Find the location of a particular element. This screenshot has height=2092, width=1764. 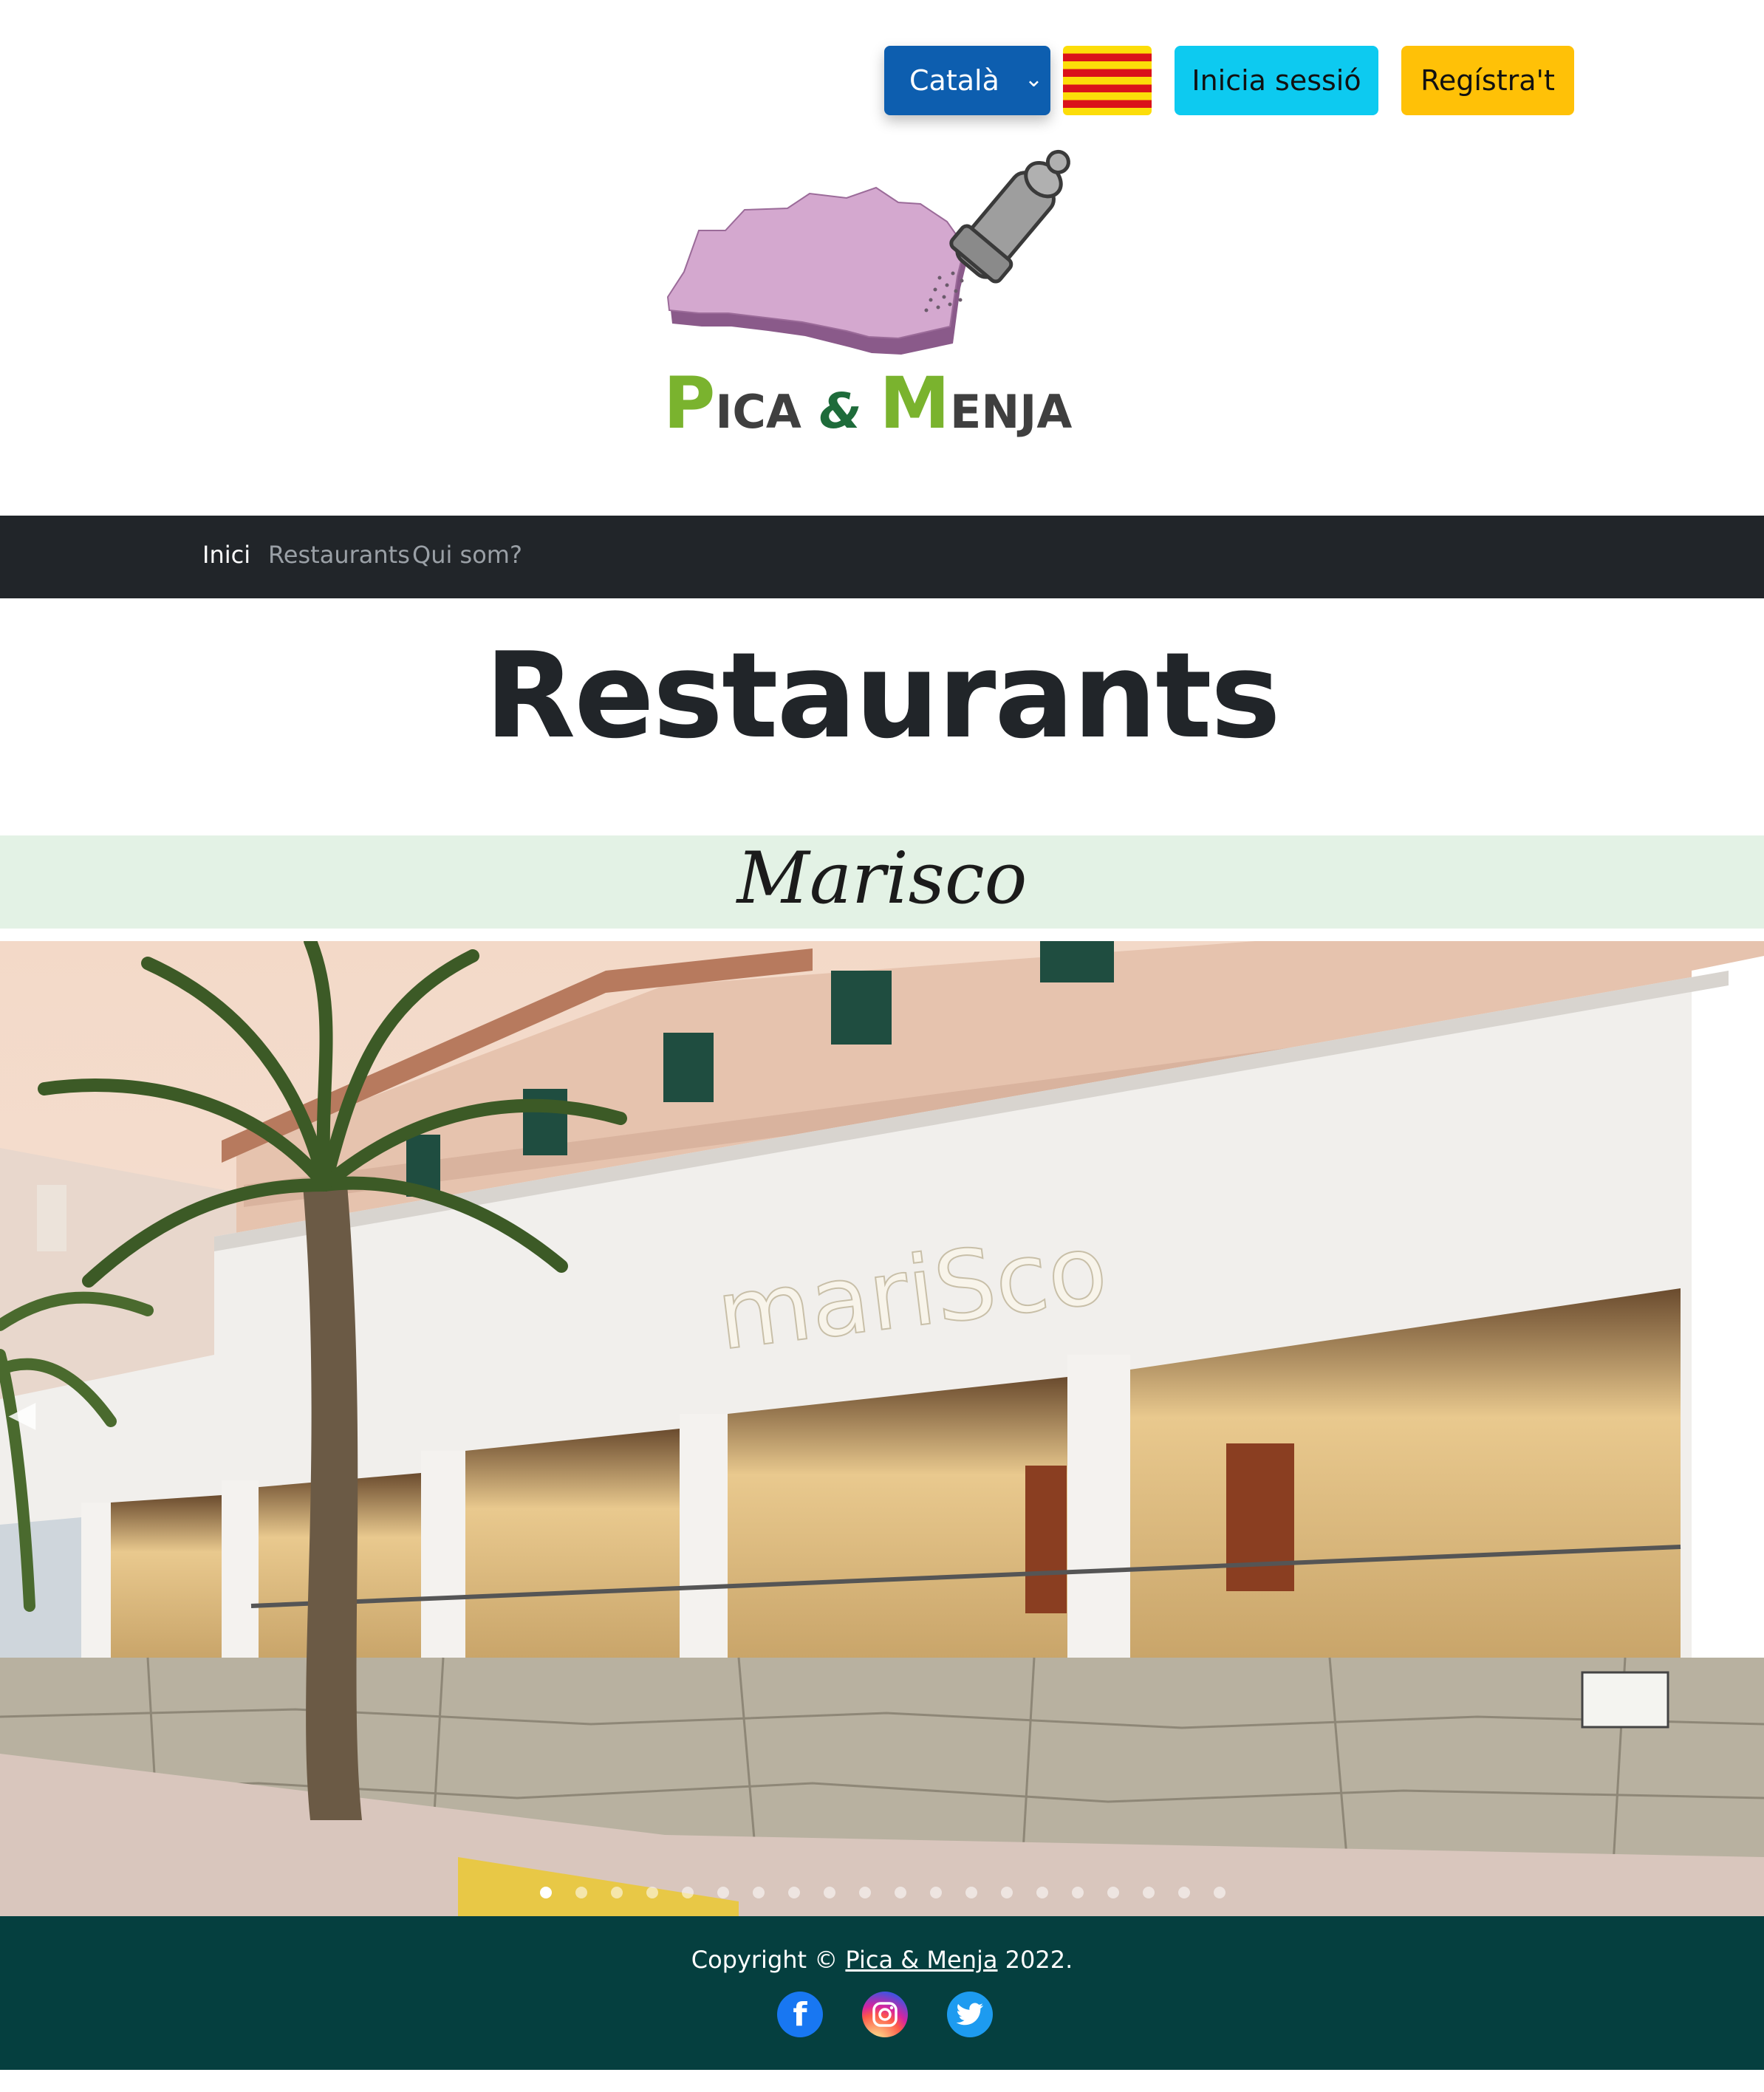

copyright-text: Copyright © Pica & Menja 2022. is located at coordinates (882, 1960).